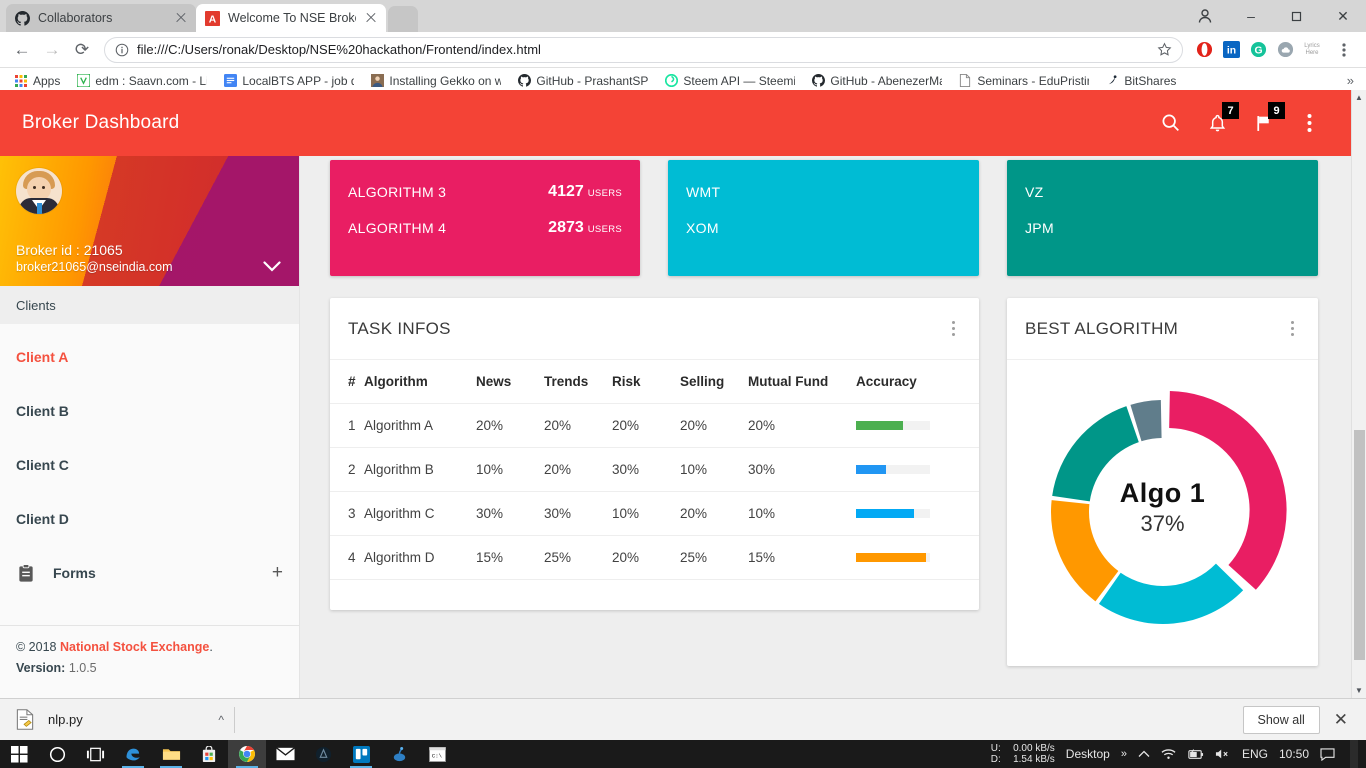  Describe the element at coordinates (654, 469) in the screenshot. I see `table-row: 2 Algorithm B 10% 20% 30% 10% 30%` at that location.